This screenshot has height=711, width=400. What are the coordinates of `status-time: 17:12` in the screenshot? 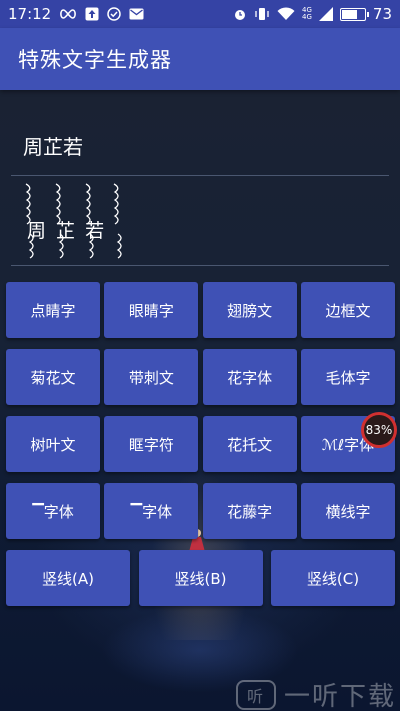 It's located at (30, 14).